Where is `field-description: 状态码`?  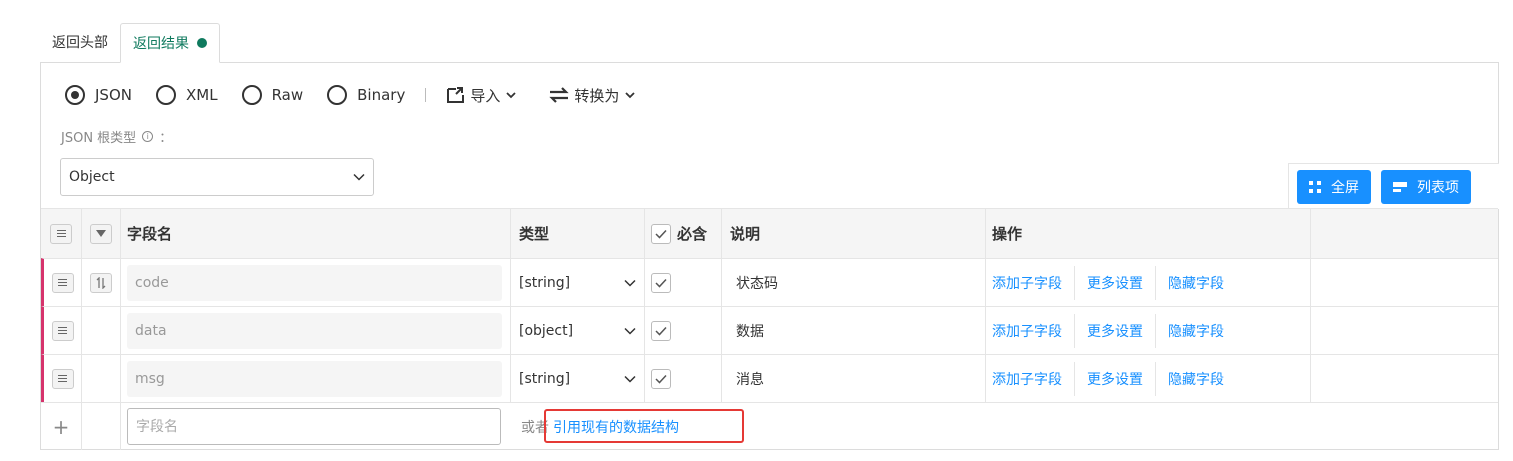
field-description: 状态码 is located at coordinates (757, 283).